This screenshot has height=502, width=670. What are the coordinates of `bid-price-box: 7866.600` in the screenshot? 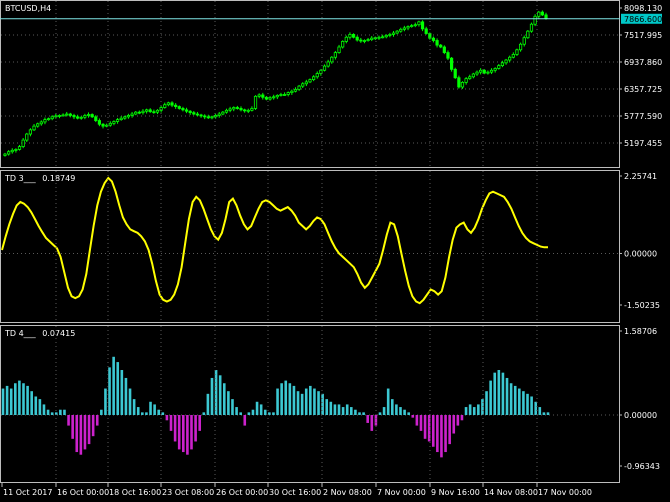 It's located at (641, 18).